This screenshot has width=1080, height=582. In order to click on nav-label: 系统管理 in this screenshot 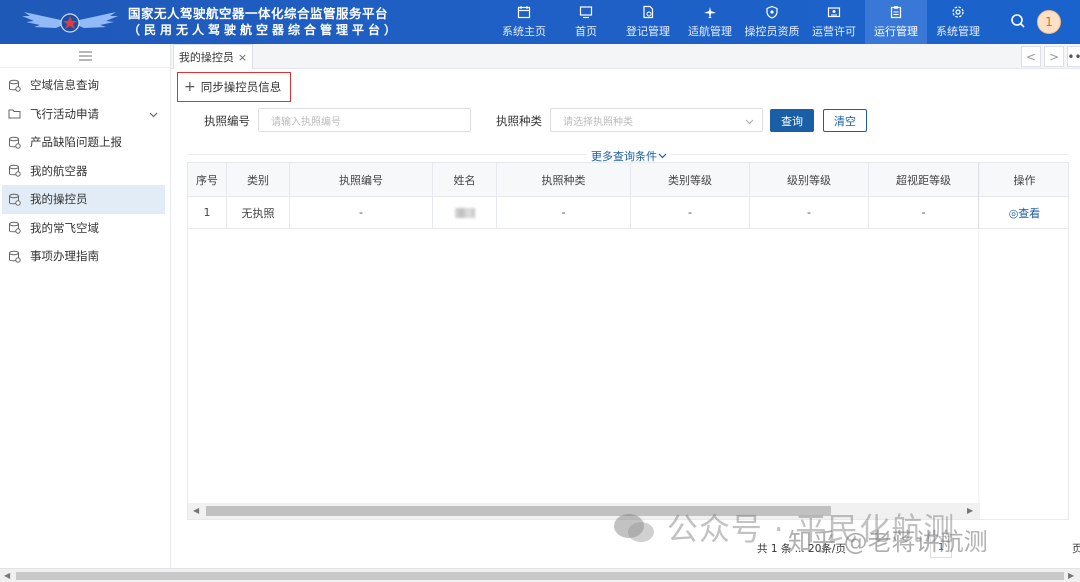, I will do `click(958, 31)`.